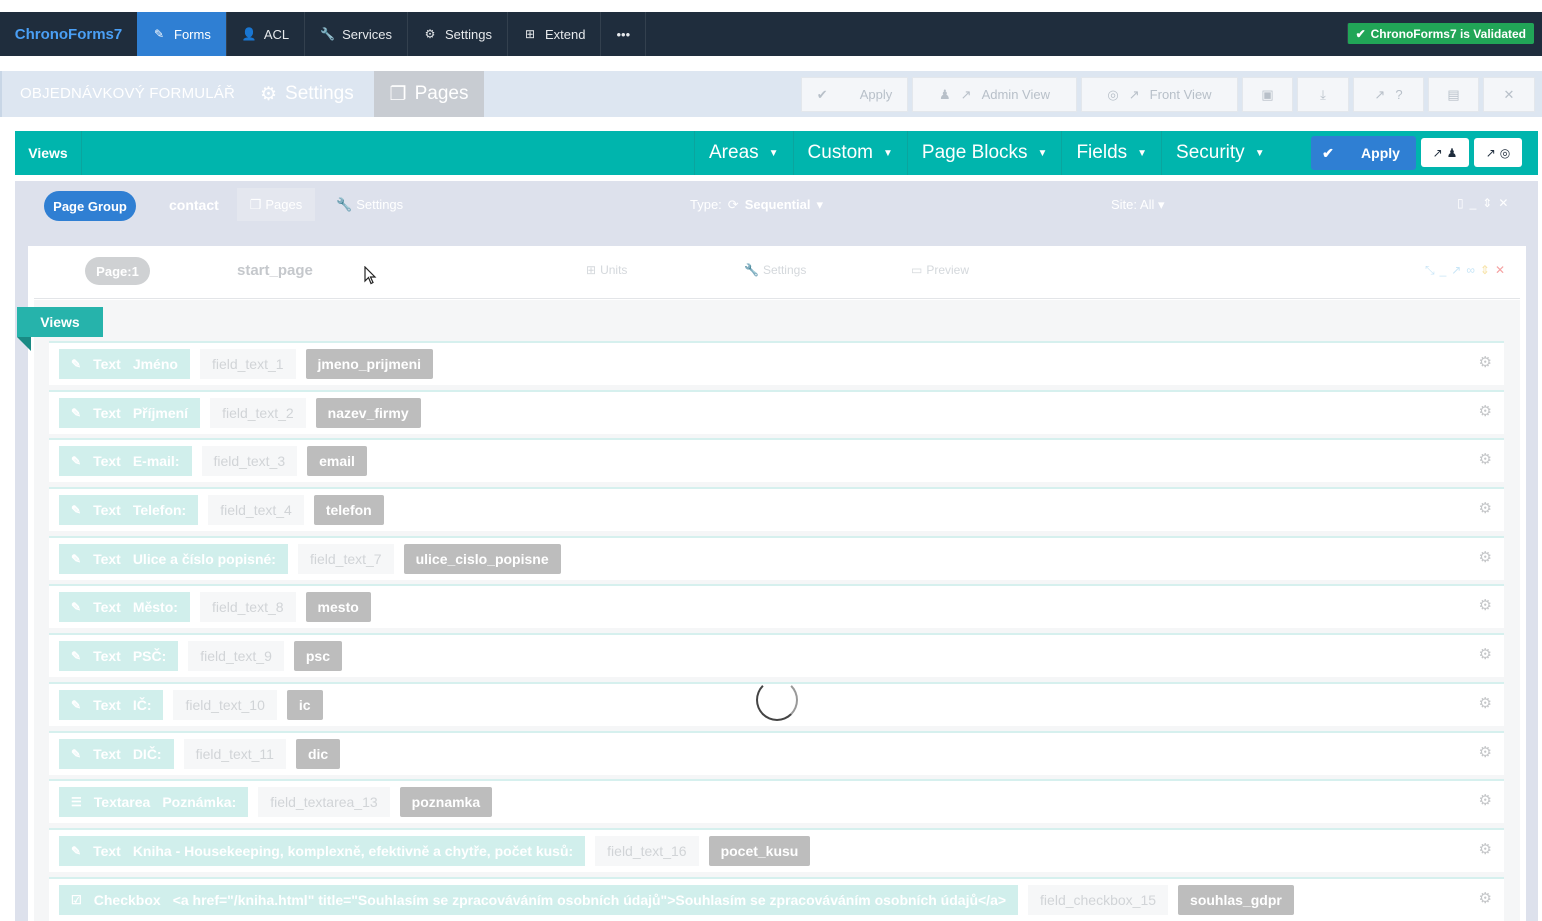 The image size is (1542, 921). Describe the element at coordinates (429, 94) in the screenshot. I see `tab-pages: ❐ Pages` at that location.